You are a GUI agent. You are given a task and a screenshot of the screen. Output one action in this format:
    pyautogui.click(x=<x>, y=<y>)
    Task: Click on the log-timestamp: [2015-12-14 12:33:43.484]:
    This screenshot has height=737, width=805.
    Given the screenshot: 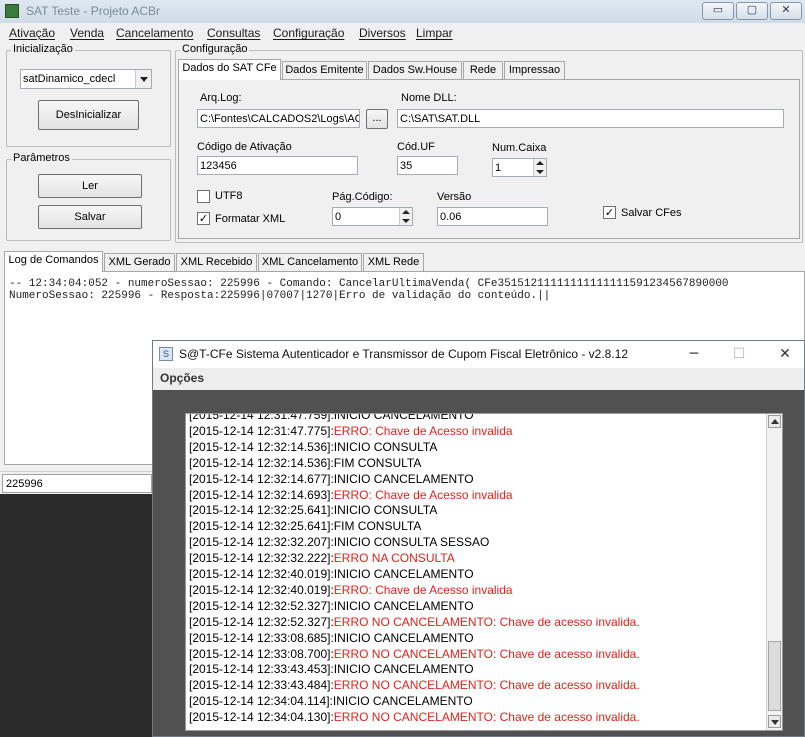 What is the action you would take?
    pyautogui.click(x=261, y=685)
    